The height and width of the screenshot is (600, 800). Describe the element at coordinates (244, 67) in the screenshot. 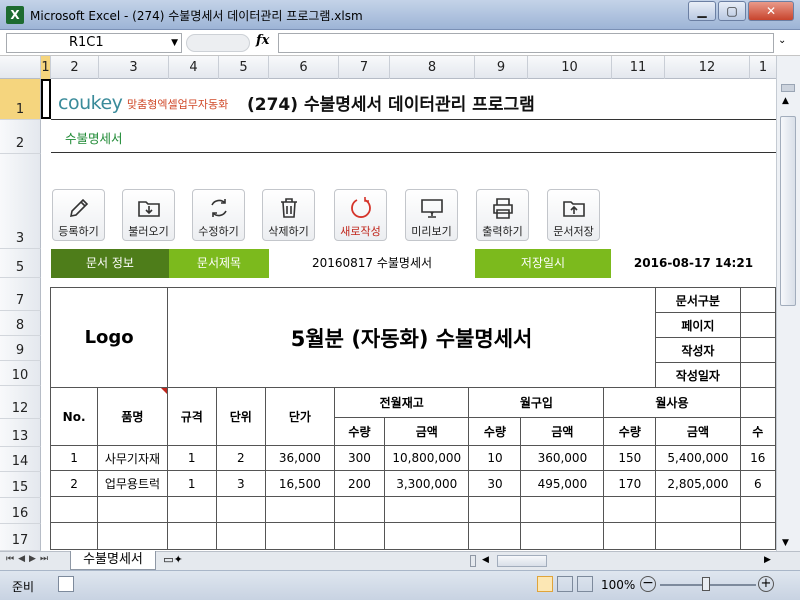

I see `column-header: 5` at that location.